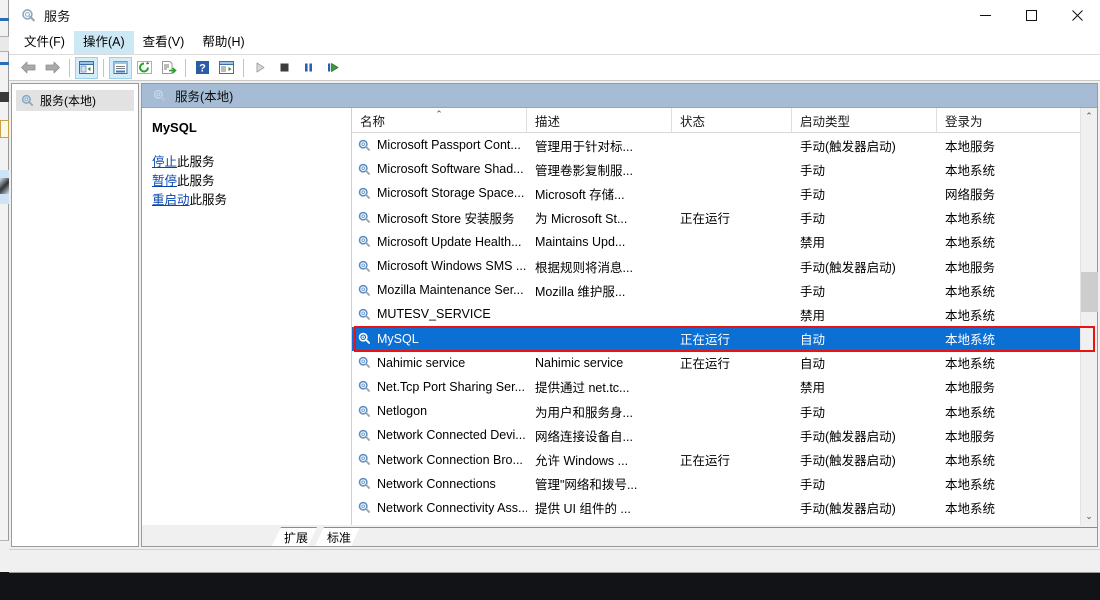 This screenshot has width=1100, height=600. Describe the element at coordinates (724, 484) in the screenshot. I see `table-row: Network Connections 管理"网络和拨号... 手动 本地系统` at that location.